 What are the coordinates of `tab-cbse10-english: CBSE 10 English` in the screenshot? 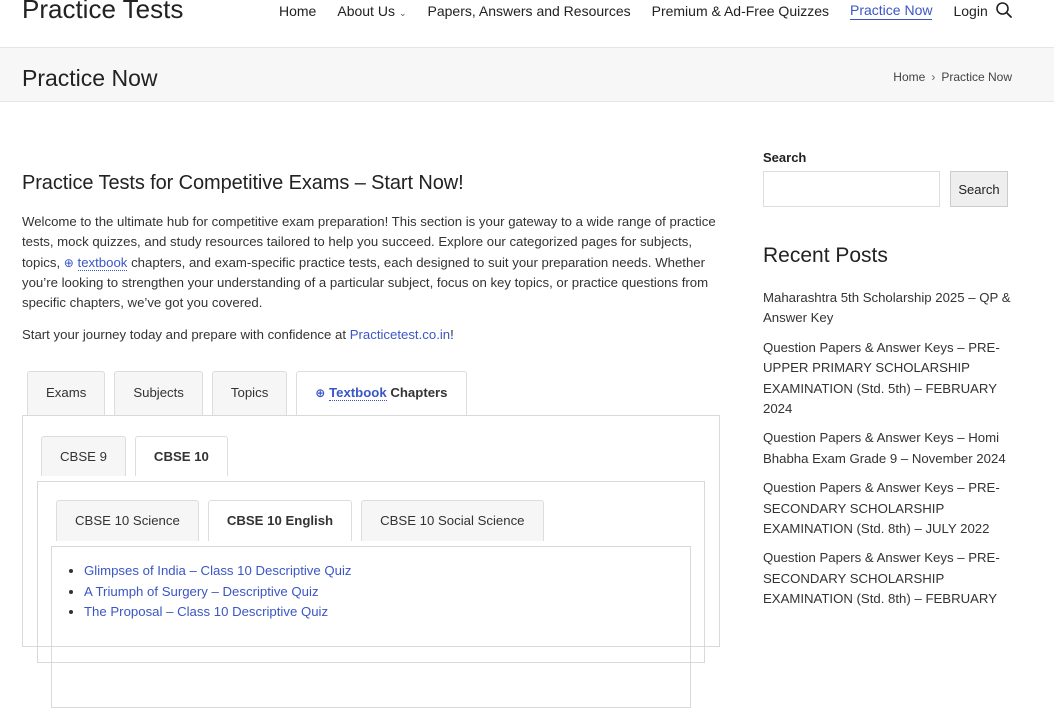 It's located at (280, 520).